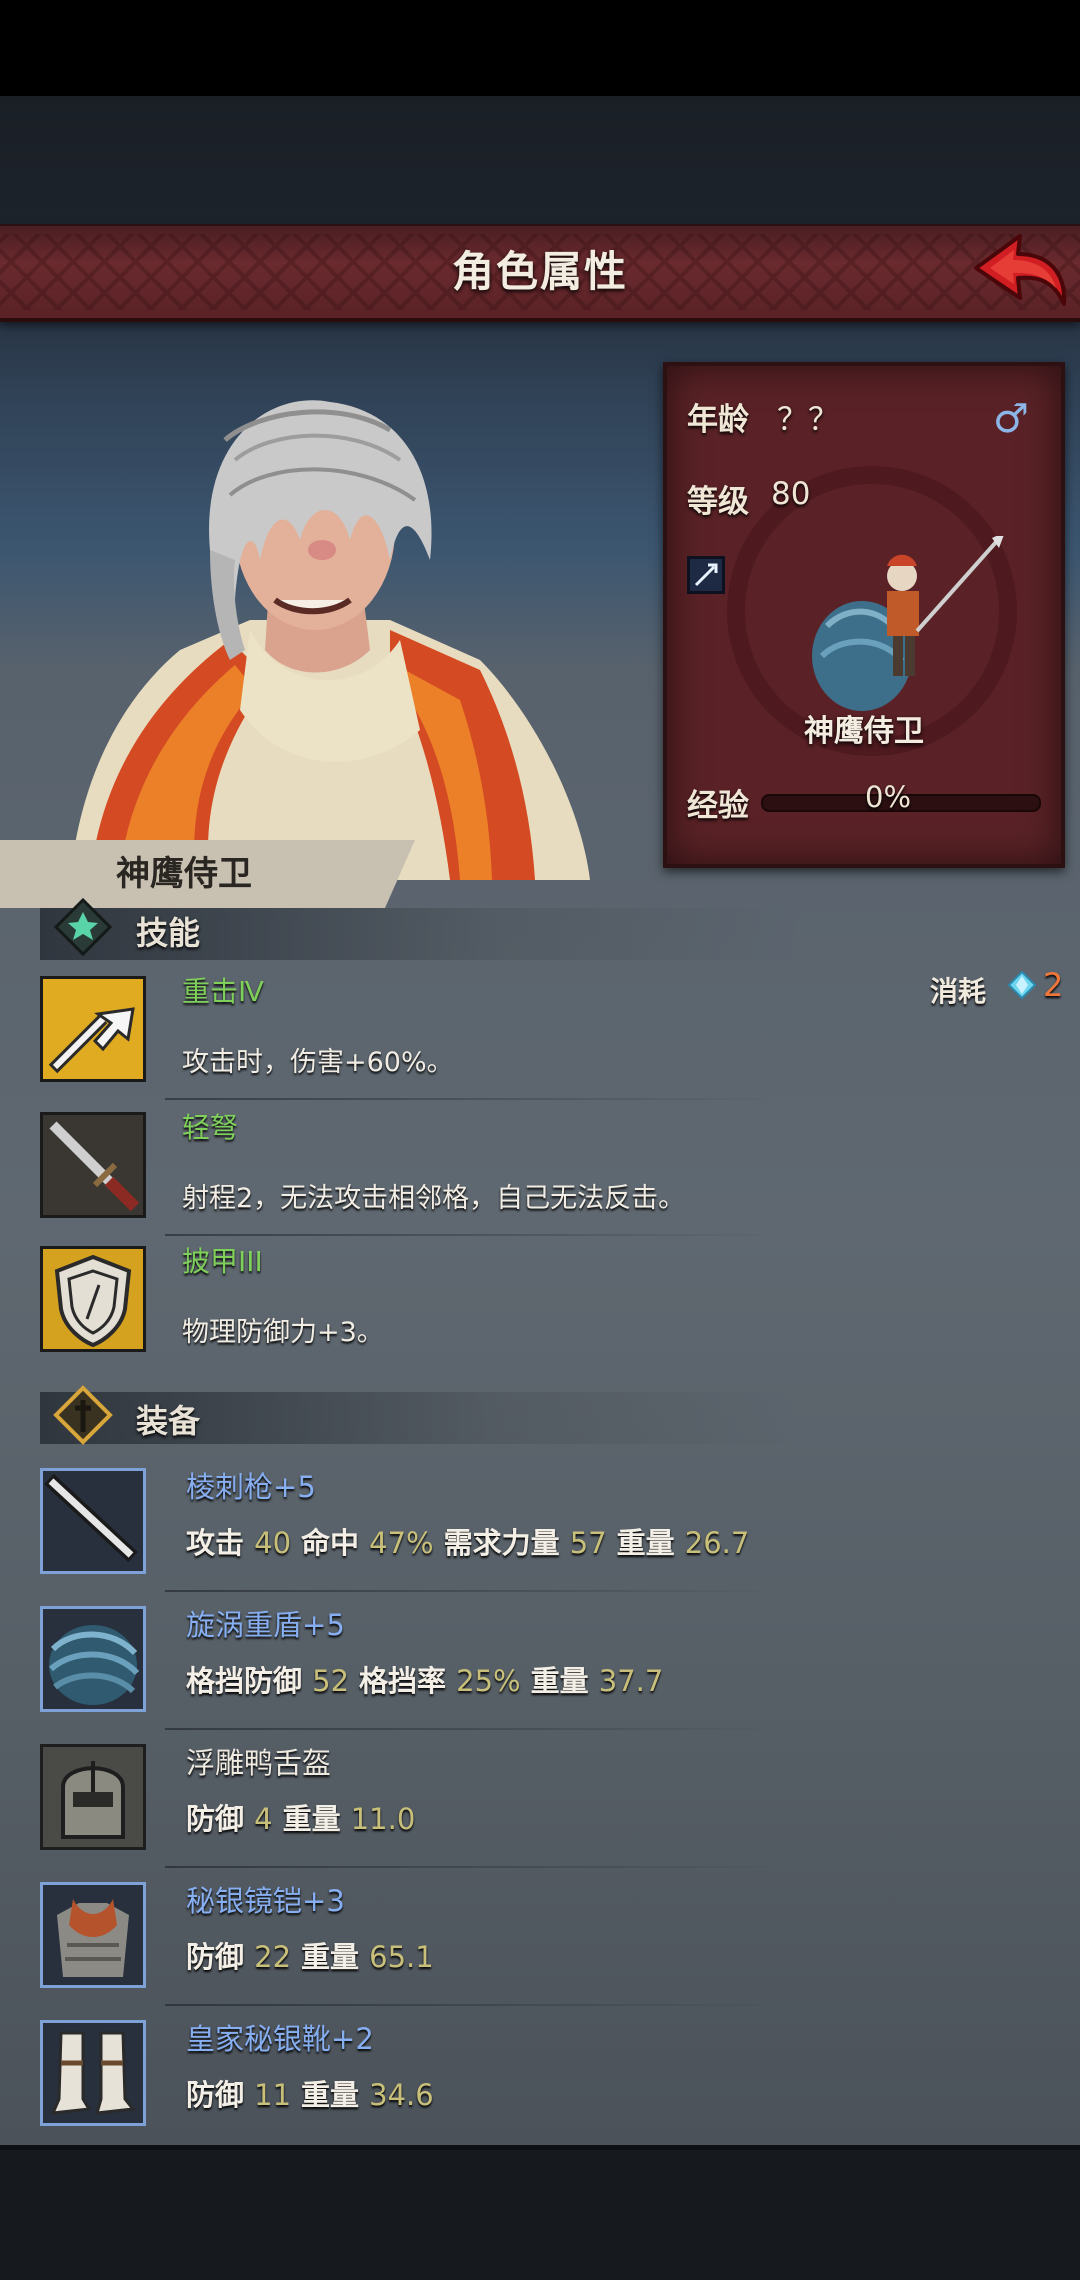  I want to click on equip-shield-icon, so click(93, 1659).